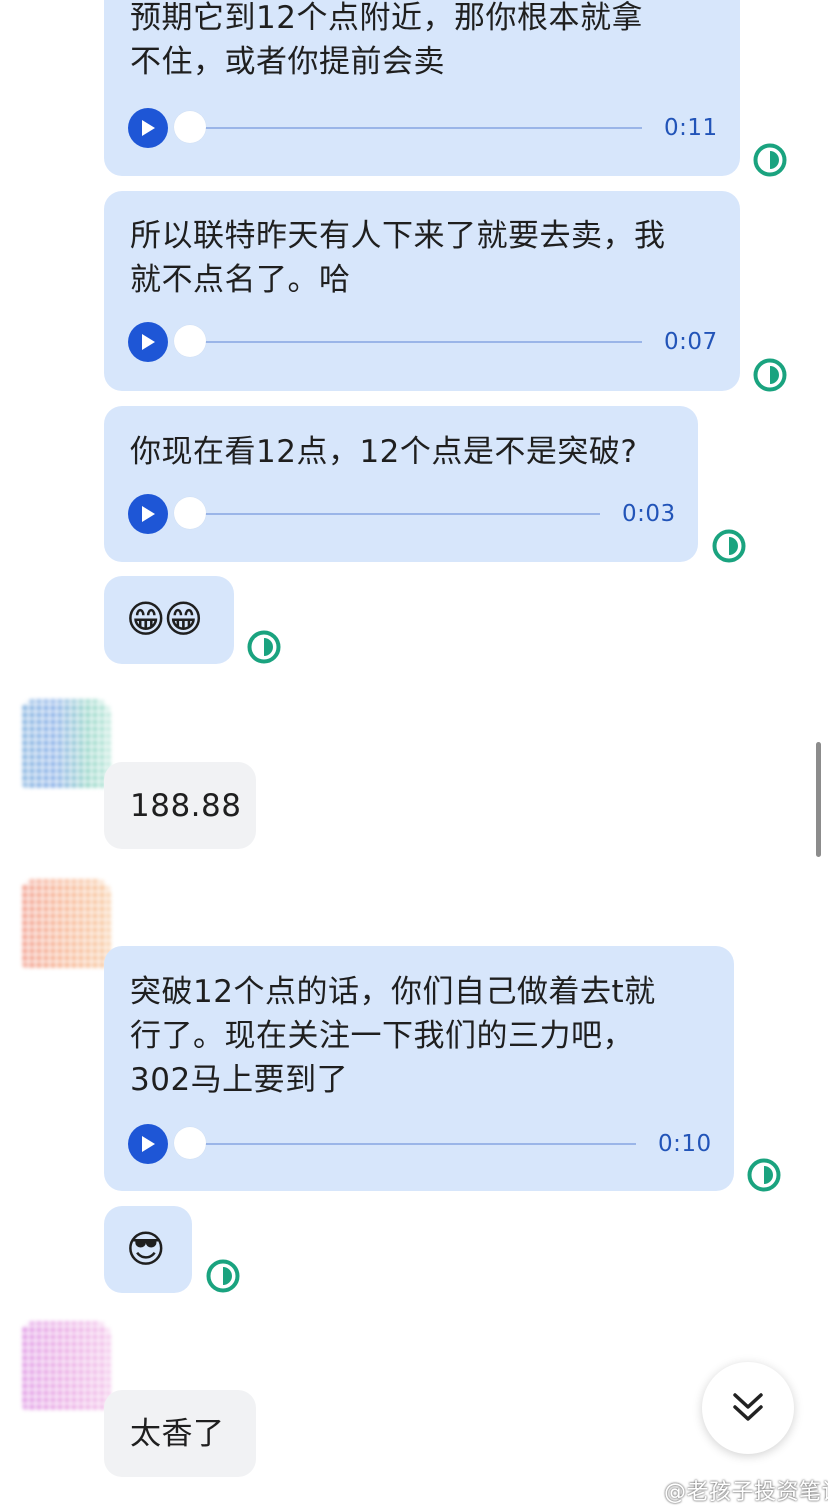 The image size is (828, 1509). What do you see at coordinates (186, 806) in the screenshot?
I see `message-text: 188.88` at bounding box center [186, 806].